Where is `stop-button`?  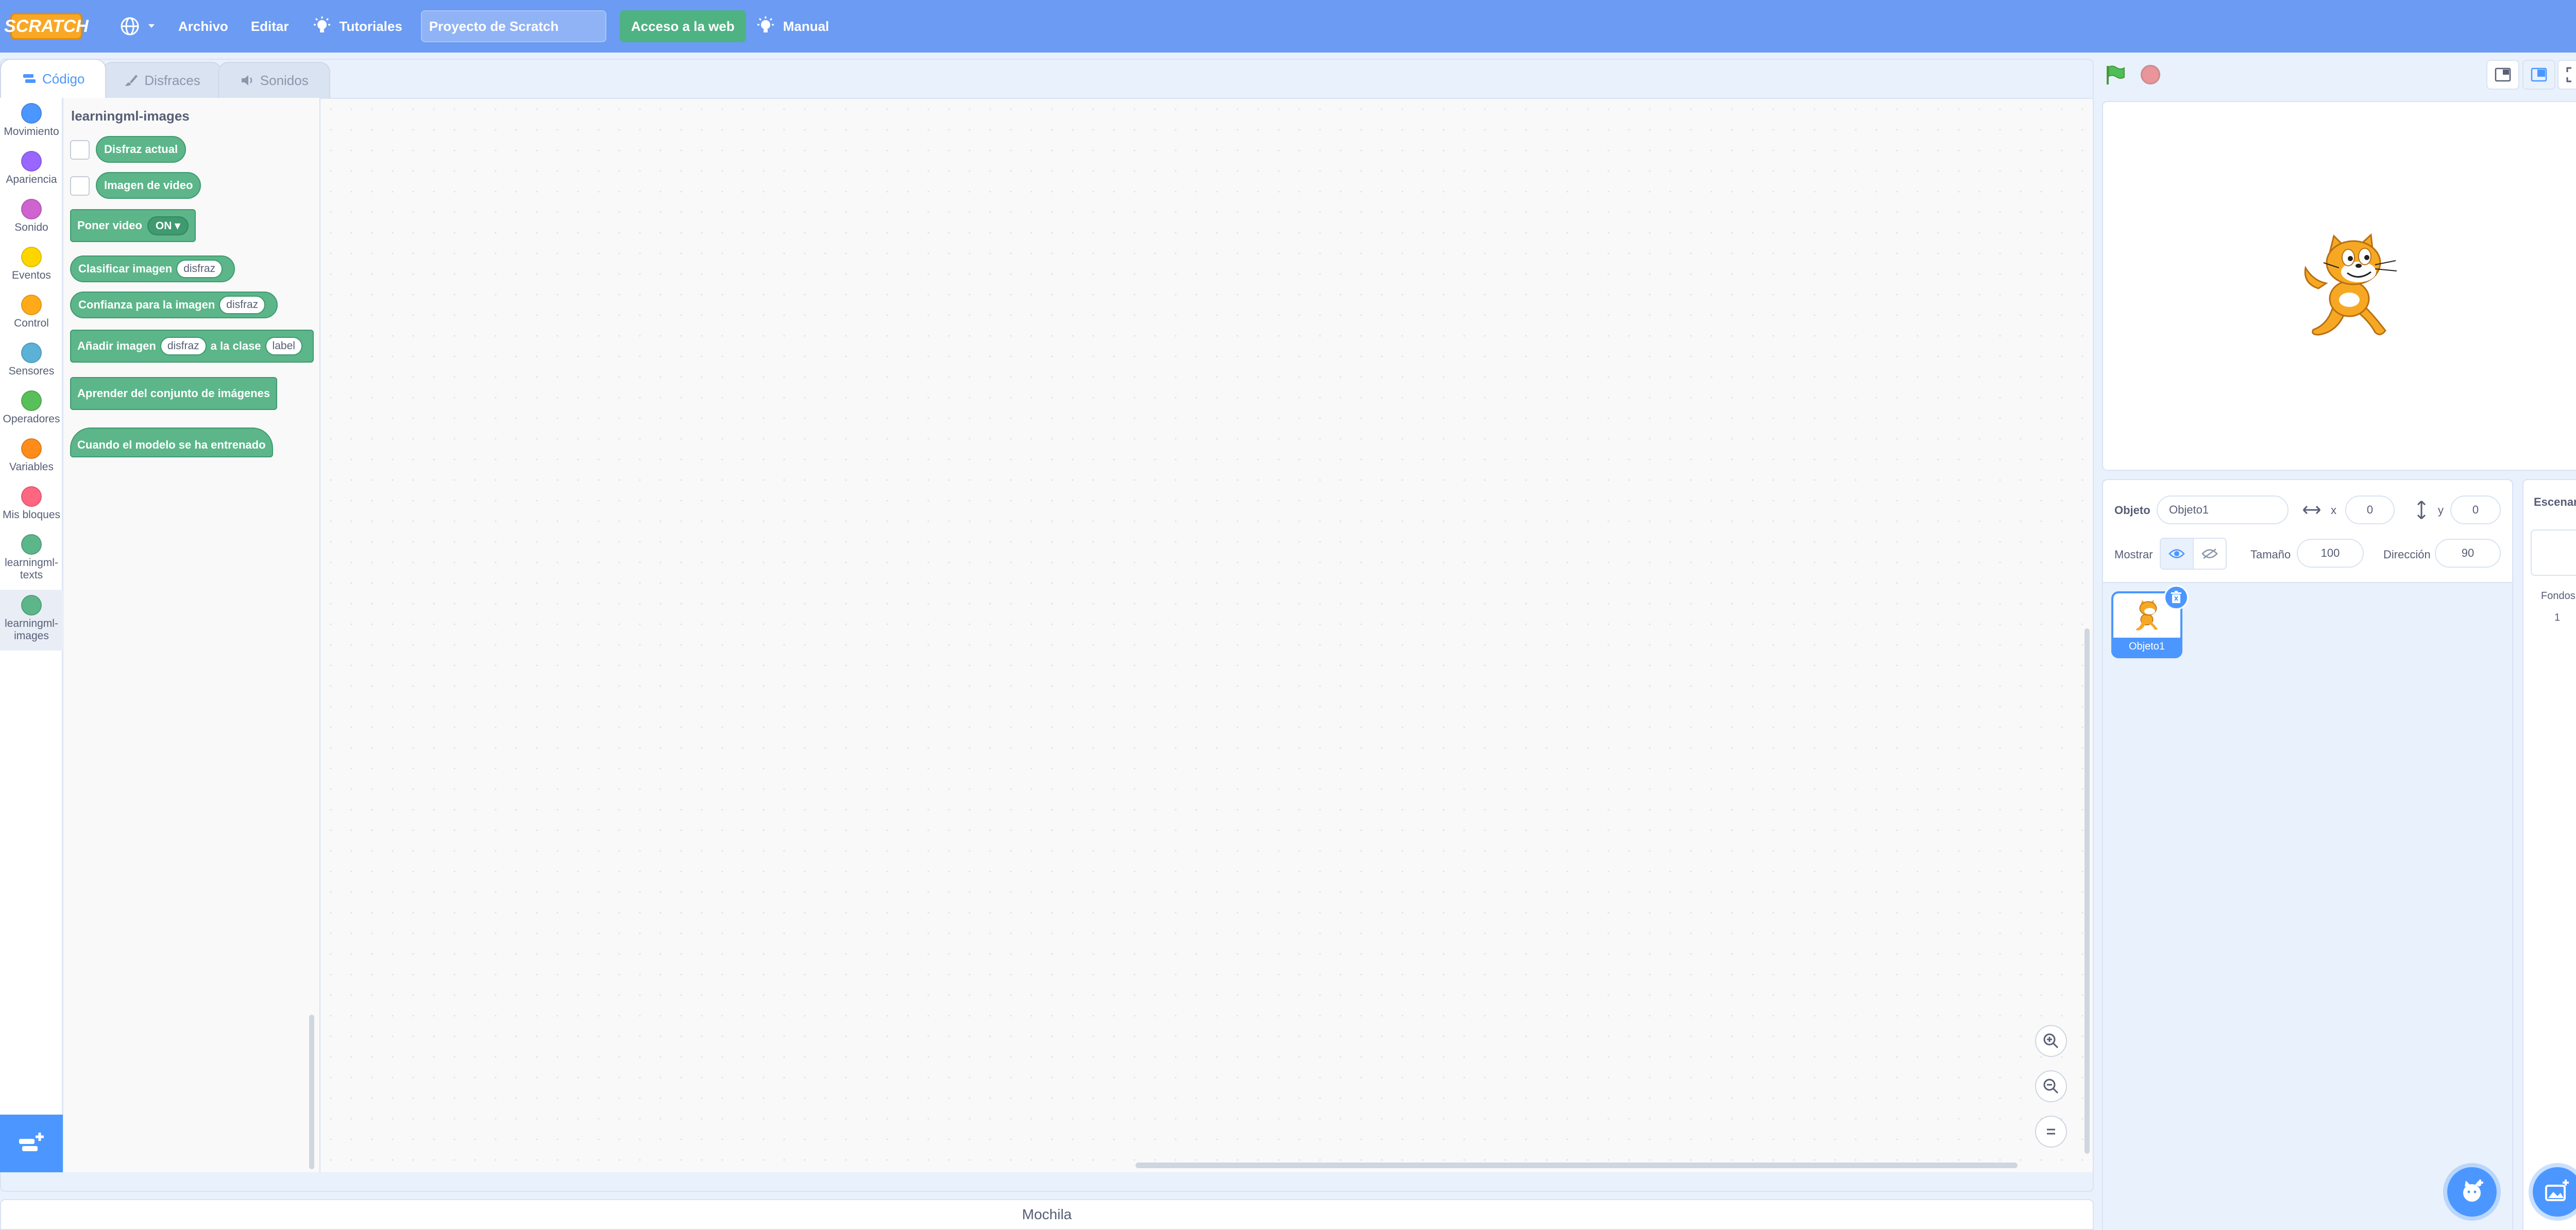
stop-button is located at coordinates (2150, 74).